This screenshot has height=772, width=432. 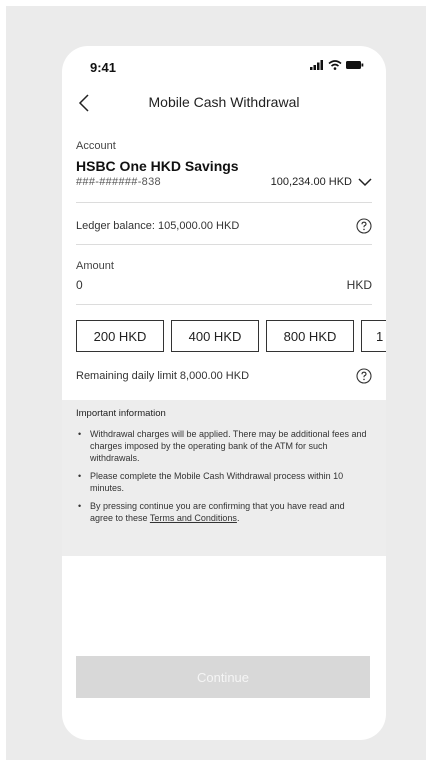 I want to click on account-balance-group: 100,234.00 HKD, so click(x=321, y=182).